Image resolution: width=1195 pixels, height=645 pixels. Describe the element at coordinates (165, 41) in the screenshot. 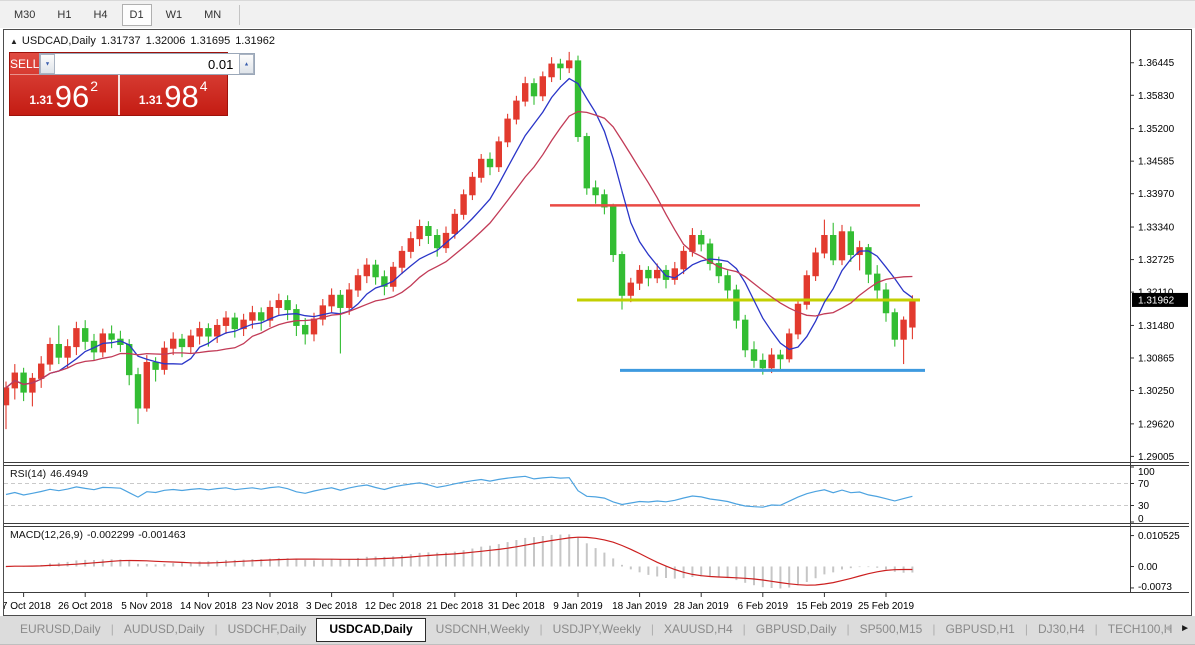

I see `ohlc-high: 1.32006` at that location.